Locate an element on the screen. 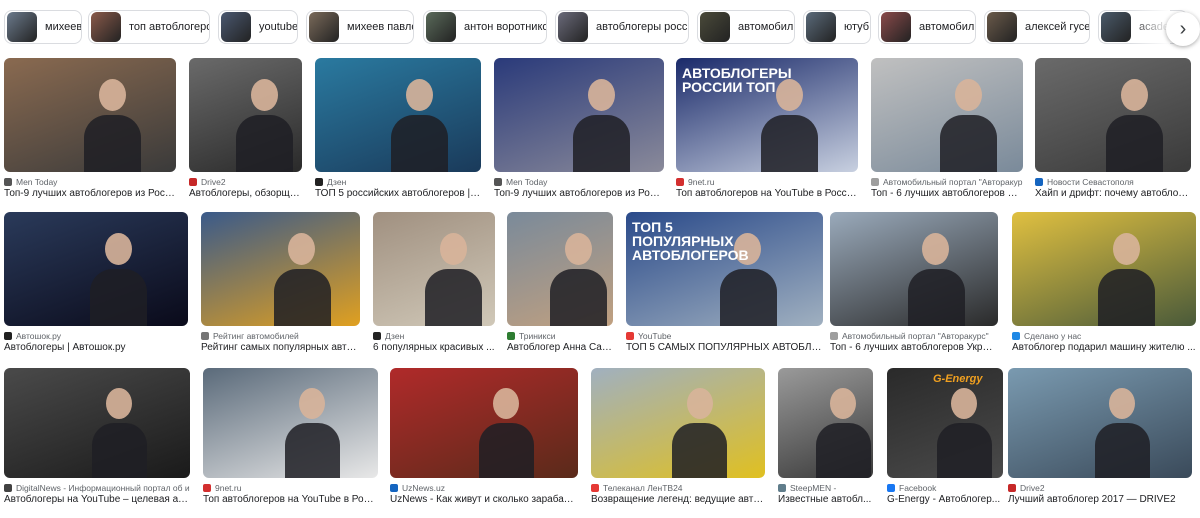 The height and width of the screenshot is (518, 1200). chip-4: антон воротников is located at coordinates (485, 27).